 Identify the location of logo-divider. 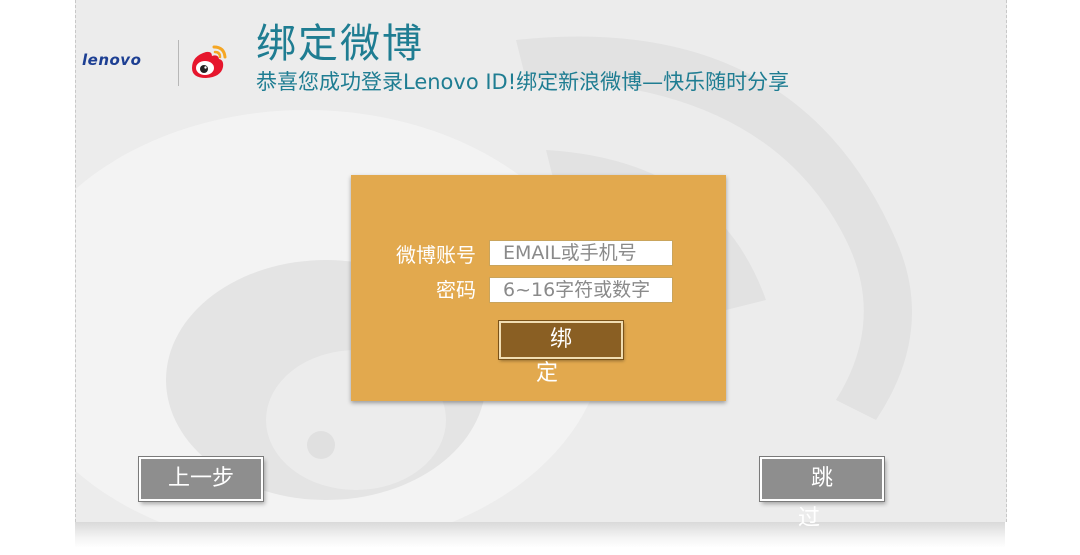
(178, 63).